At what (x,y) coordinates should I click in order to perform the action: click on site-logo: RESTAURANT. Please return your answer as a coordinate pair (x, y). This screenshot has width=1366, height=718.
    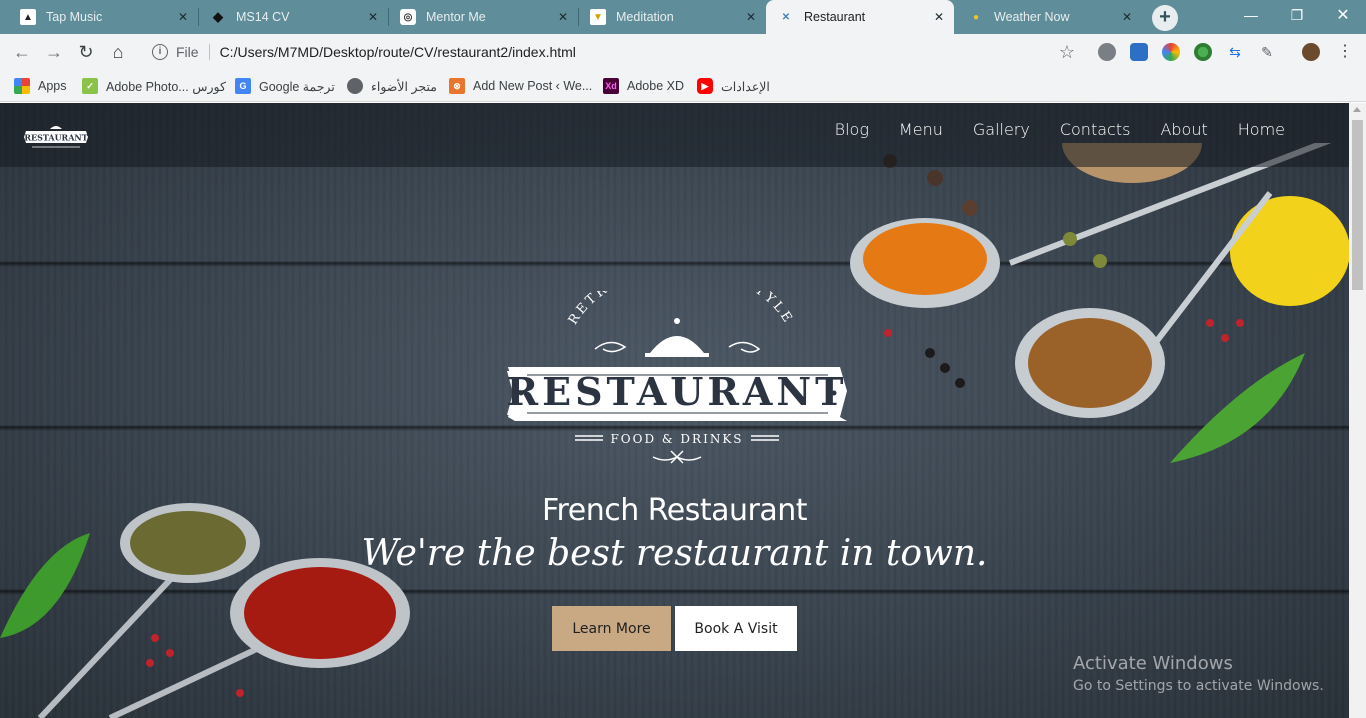
    Looking at the image, I should click on (56, 137).